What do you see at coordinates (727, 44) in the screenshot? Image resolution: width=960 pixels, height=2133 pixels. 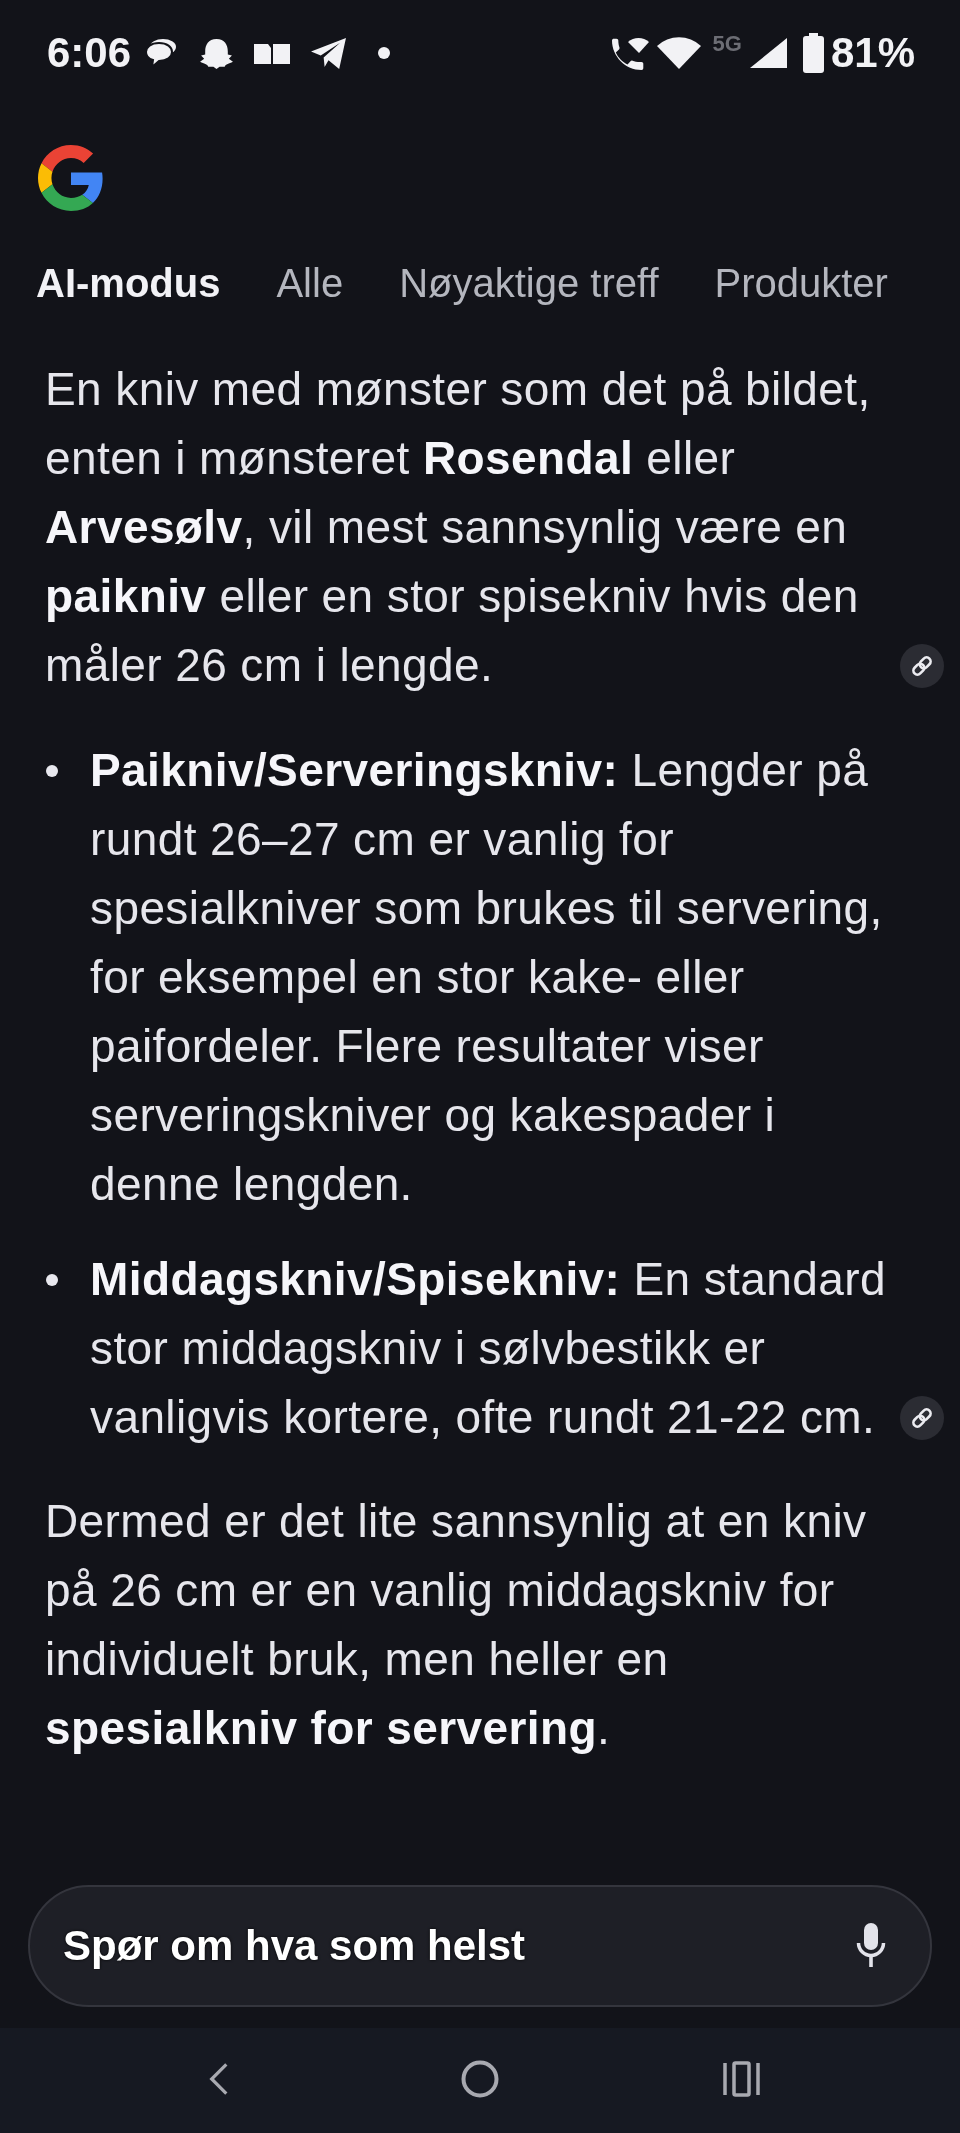 I see `network-type: 5G` at bounding box center [727, 44].